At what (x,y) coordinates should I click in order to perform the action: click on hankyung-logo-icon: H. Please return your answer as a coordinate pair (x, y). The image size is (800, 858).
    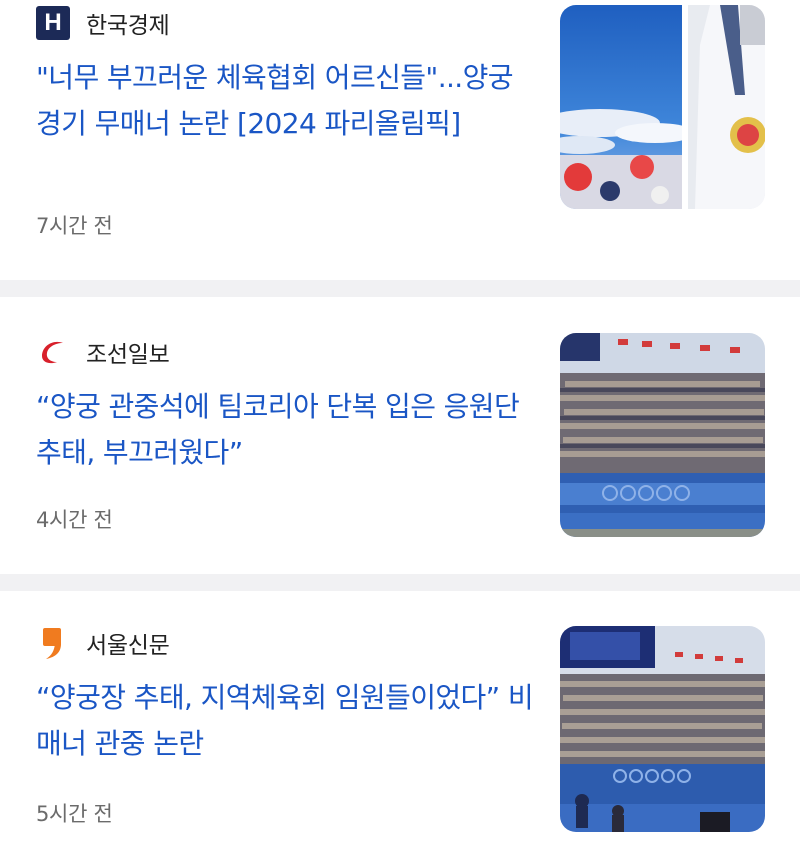
    Looking at the image, I should click on (53, 23).